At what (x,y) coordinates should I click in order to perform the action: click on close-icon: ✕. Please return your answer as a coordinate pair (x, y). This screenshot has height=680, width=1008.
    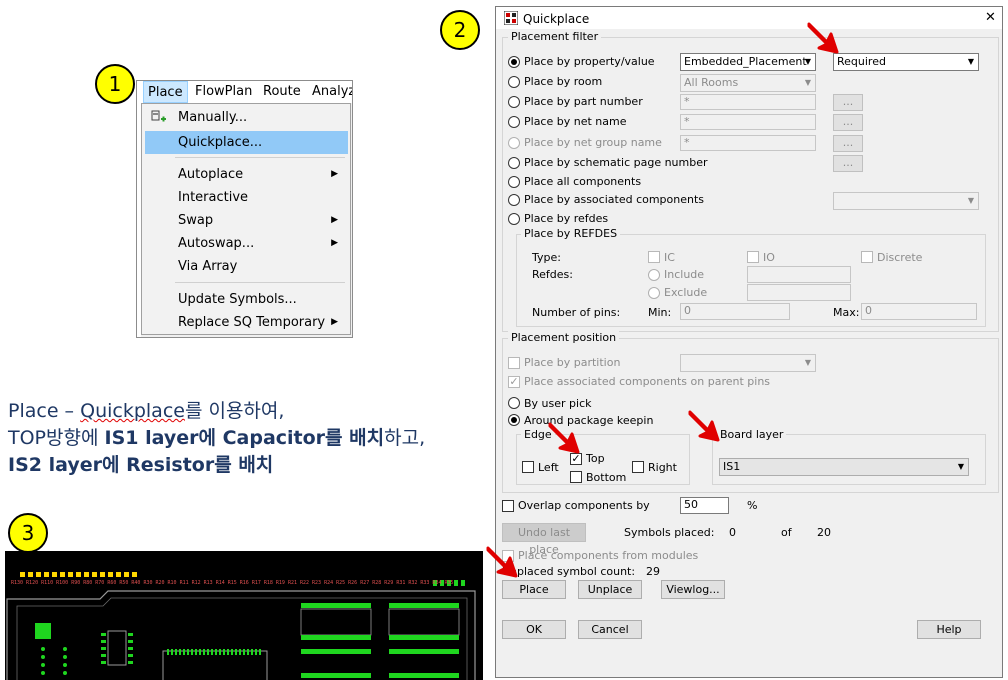
    Looking at the image, I should click on (990, 17).